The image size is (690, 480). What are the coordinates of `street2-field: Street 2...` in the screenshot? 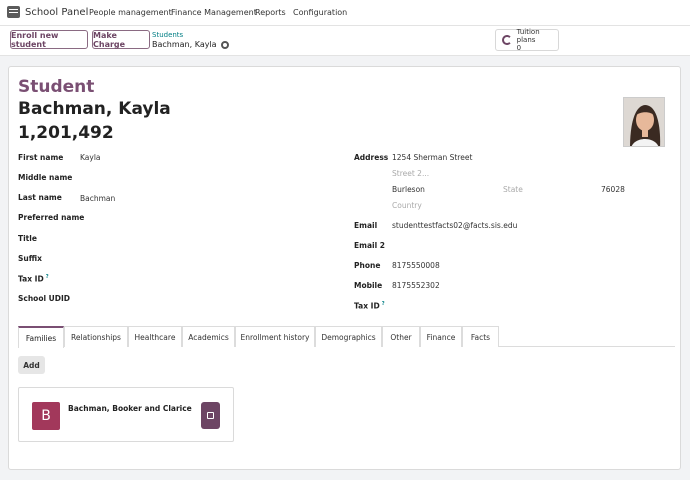 It's located at (410, 173).